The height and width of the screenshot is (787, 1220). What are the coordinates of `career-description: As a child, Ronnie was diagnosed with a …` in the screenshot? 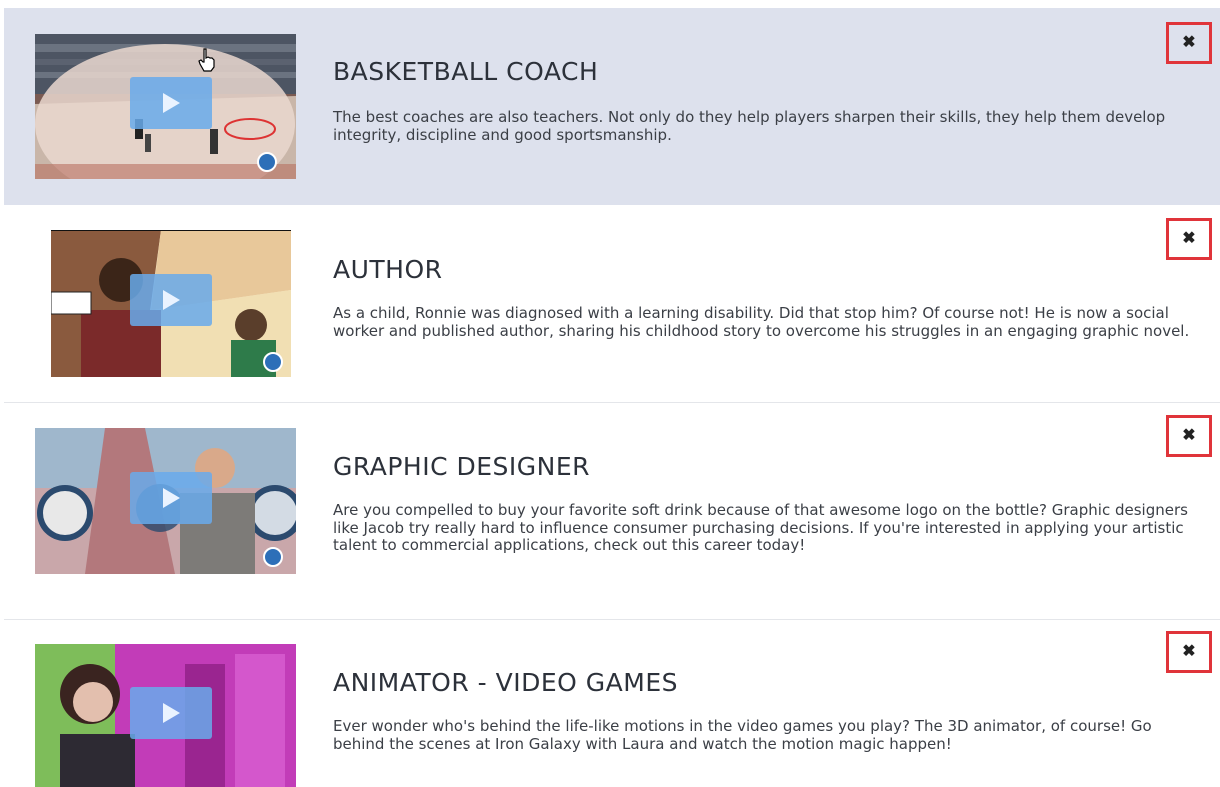 It's located at (761, 322).